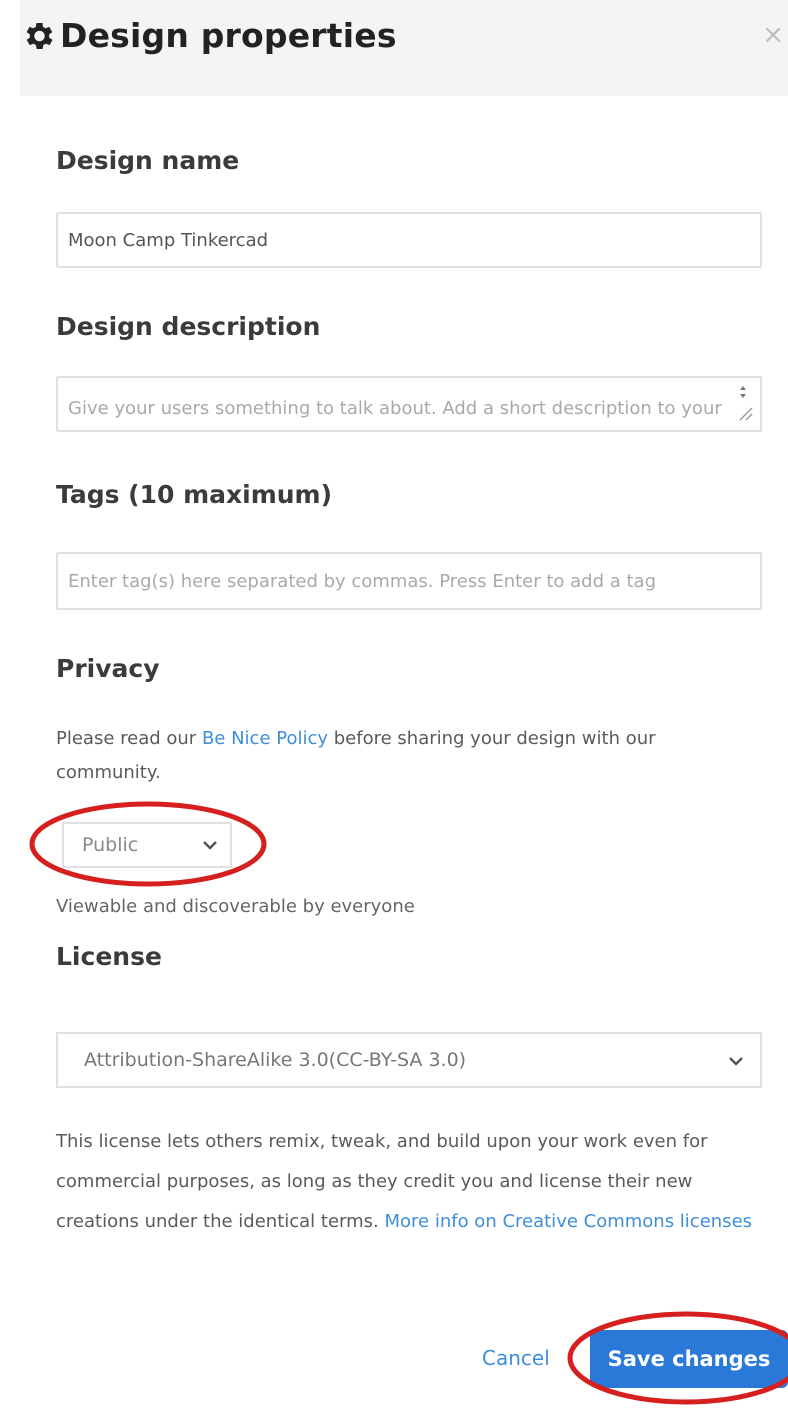 Image resolution: width=788 pixels, height=1424 pixels. What do you see at coordinates (110, 845) in the screenshot?
I see `privacy-selected-value: Public` at bounding box center [110, 845].